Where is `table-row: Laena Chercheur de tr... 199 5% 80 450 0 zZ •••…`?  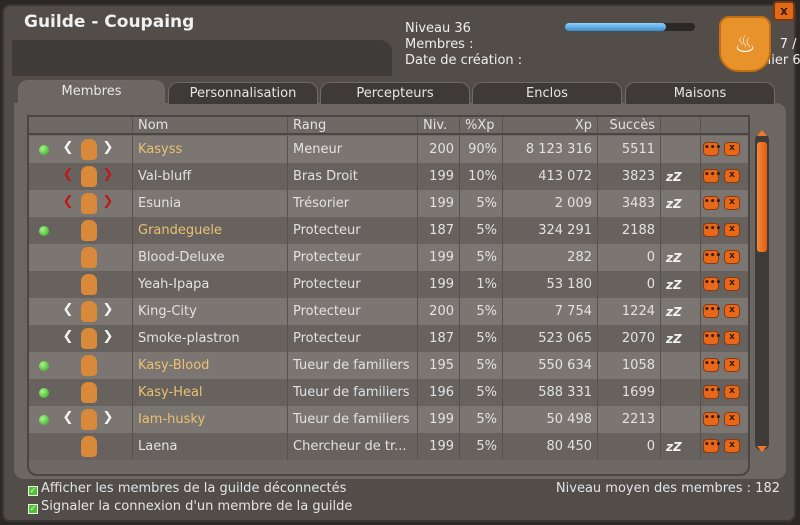 table-row: Laena Chercheur de tr... 199 5% 80 450 0 zZ •••… is located at coordinates (388, 446).